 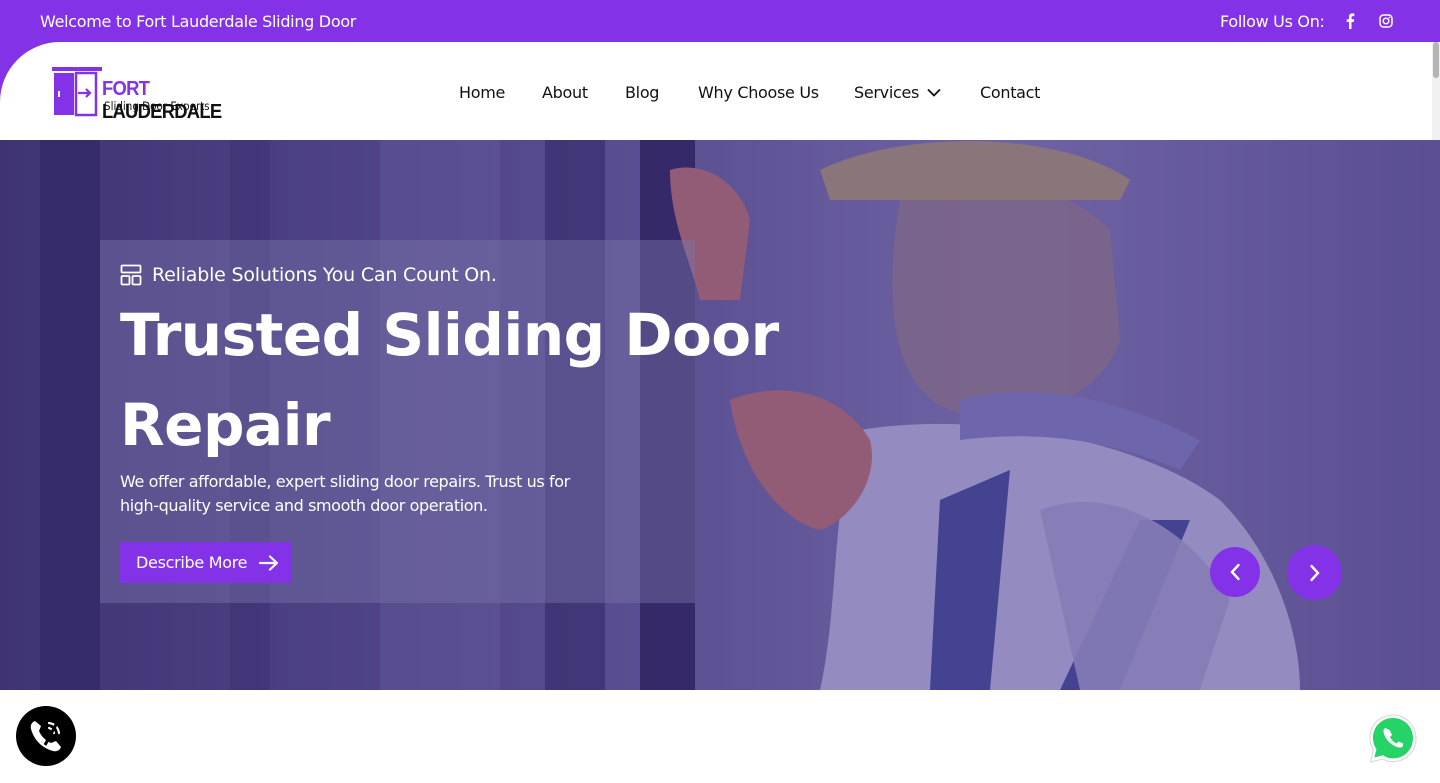 What do you see at coordinates (482, 92) in the screenshot?
I see `nav-home: Home` at bounding box center [482, 92].